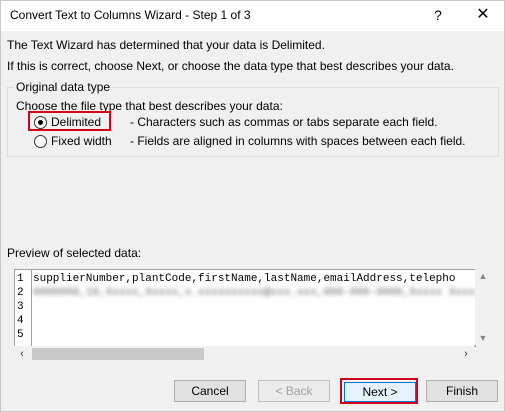 This screenshot has height=412, width=505. What do you see at coordinates (438, 15) in the screenshot?
I see `help-icon: ?` at bounding box center [438, 15].